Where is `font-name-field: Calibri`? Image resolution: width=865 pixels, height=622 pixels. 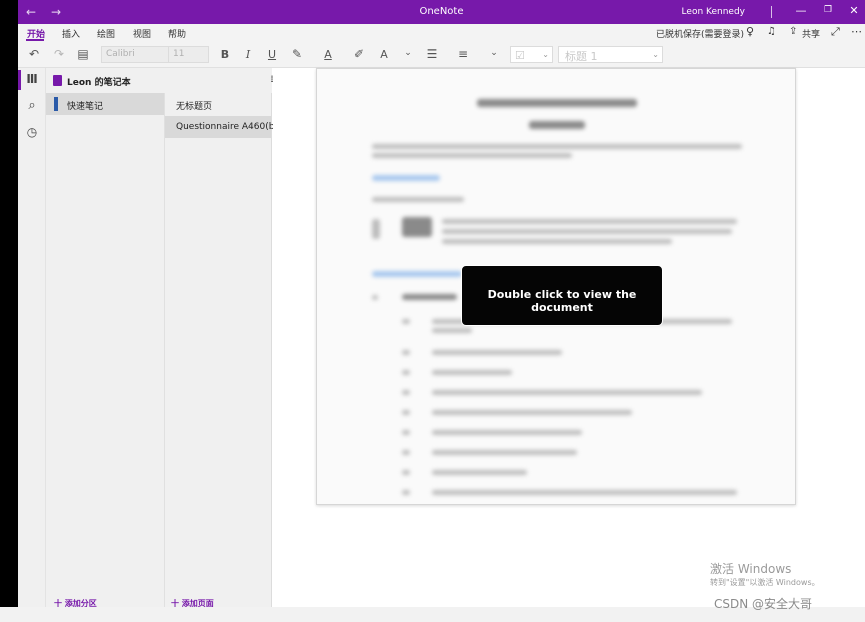 font-name-field: Calibri is located at coordinates (135, 54).